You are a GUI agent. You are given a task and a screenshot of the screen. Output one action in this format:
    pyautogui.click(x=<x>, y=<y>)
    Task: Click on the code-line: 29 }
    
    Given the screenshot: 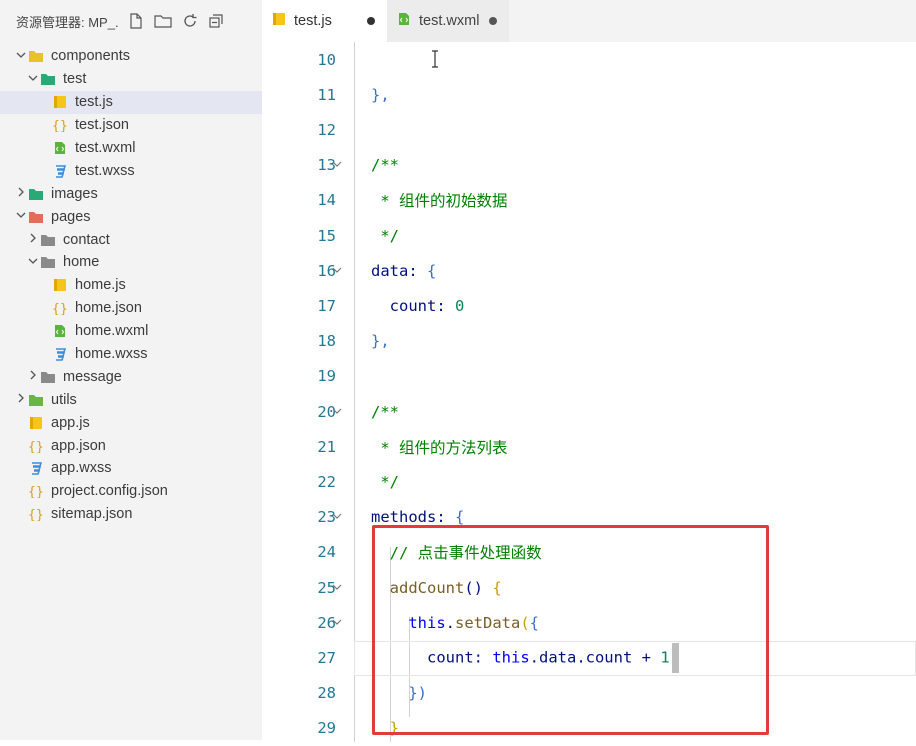 What is the action you would take?
    pyautogui.click(x=589, y=728)
    